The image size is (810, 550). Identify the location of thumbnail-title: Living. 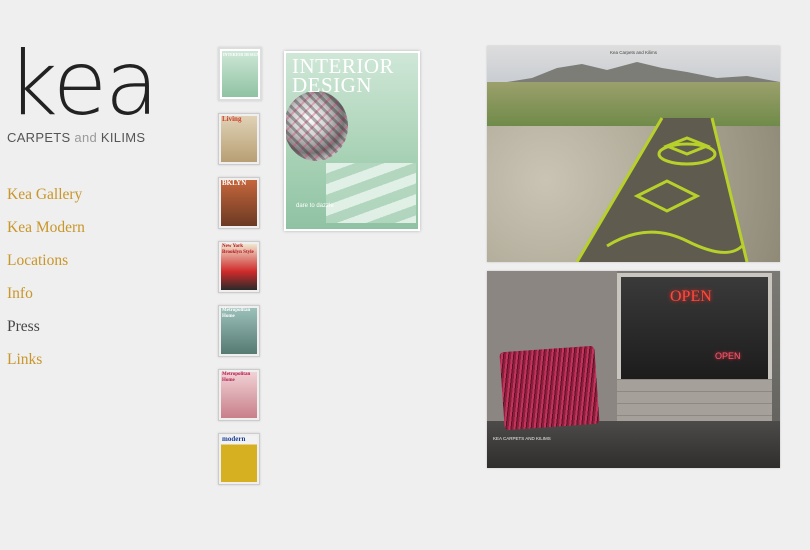
(232, 119).